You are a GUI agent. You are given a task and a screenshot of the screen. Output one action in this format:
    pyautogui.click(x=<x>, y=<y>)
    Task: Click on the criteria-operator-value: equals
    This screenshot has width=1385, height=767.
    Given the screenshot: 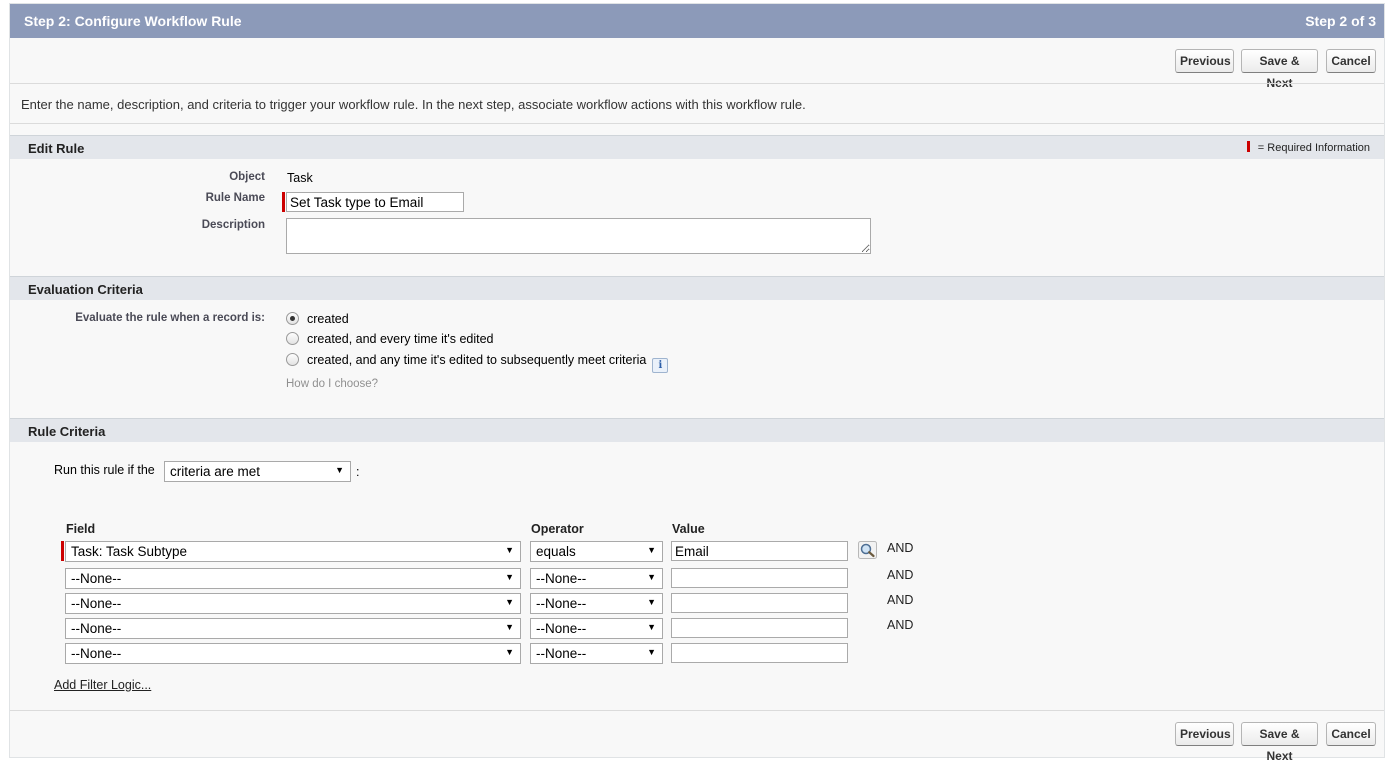 What is the action you would take?
    pyautogui.click(x=556, y=551)
    